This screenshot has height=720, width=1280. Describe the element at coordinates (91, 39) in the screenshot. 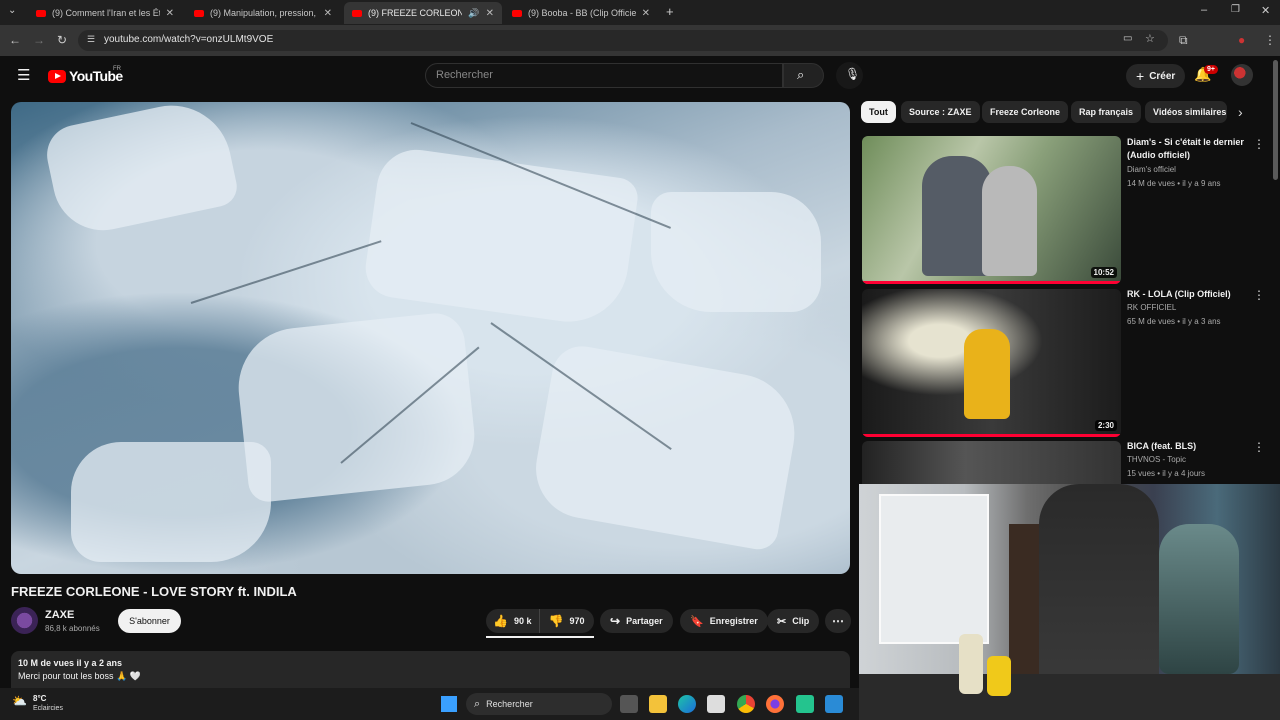

I see `site-info-icon: ☰` at that location.